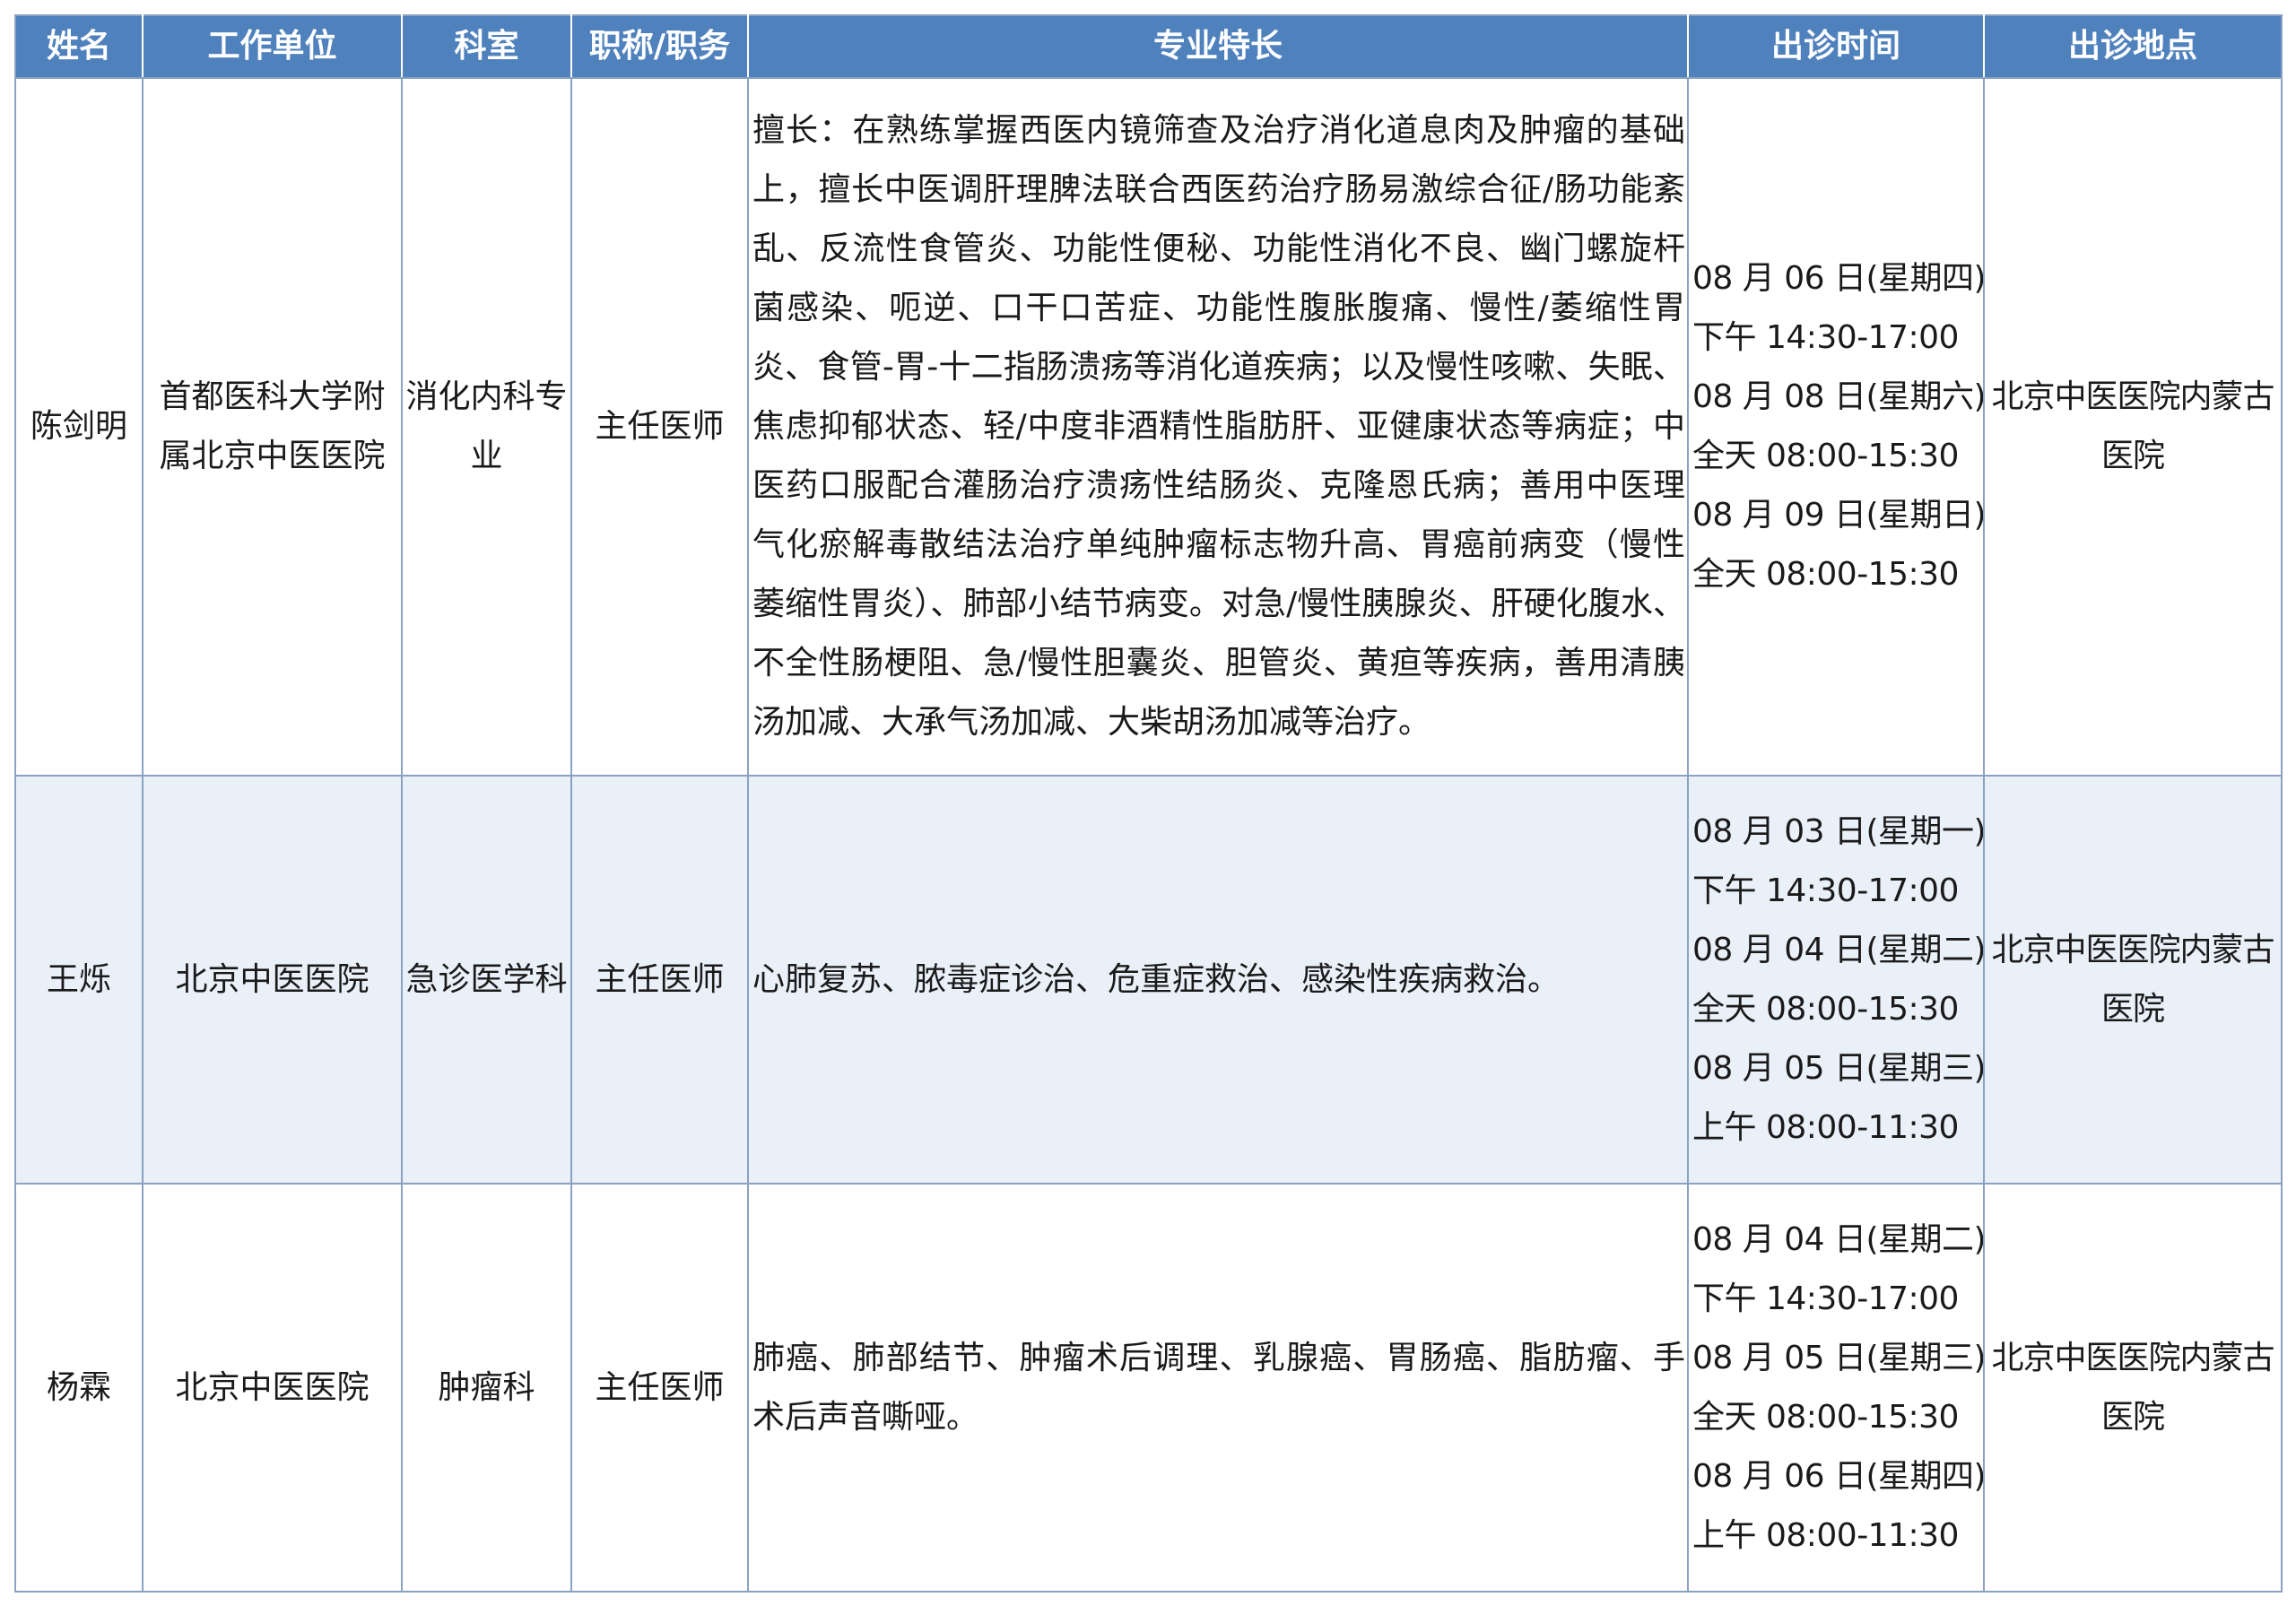 The image size is (2296, 1623). I want to click on department: 急诊医学科, so click(486, 980).